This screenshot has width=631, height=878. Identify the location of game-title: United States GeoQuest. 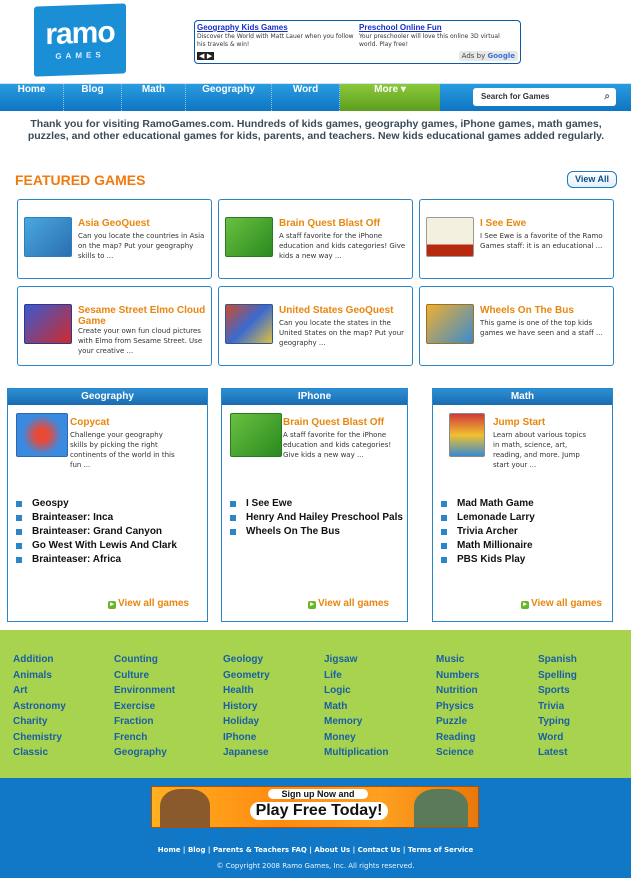
(343, 310).